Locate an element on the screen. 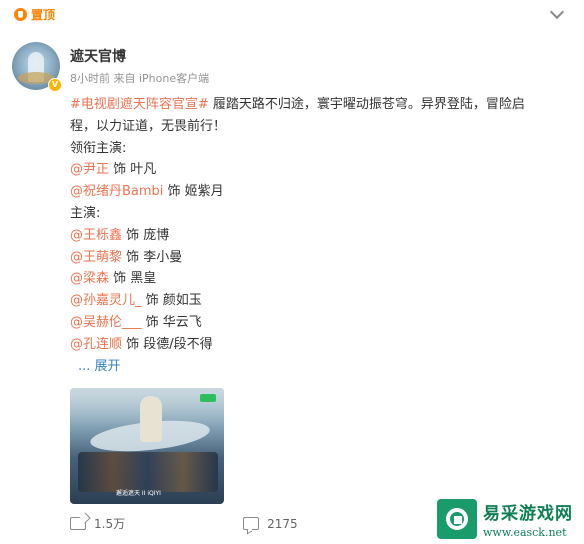 The width and height of the screenshot is (584, 544). mention-link: @孙嘉灵儿_ is located at coordinates (106, 300).